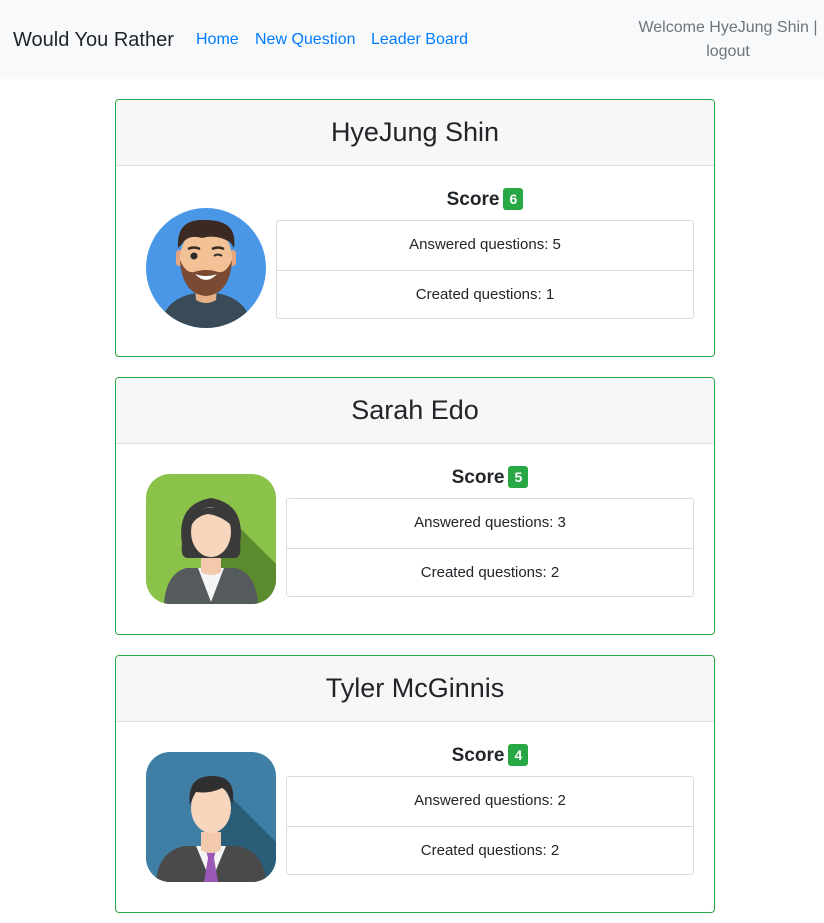  What do you see at coordinates (728, 40) in the screenshot?
I see `user-welcome: Welcome HyeJung Shin | logout` at bounding box center [728, 40].